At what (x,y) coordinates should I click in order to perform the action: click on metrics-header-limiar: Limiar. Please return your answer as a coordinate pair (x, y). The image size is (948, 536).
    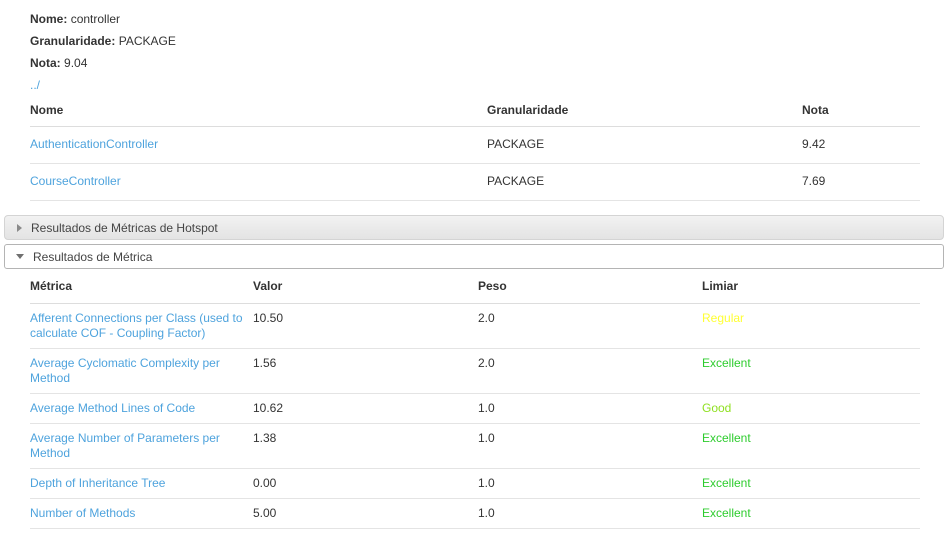
    Looking at the image, I should click on (811, 291).